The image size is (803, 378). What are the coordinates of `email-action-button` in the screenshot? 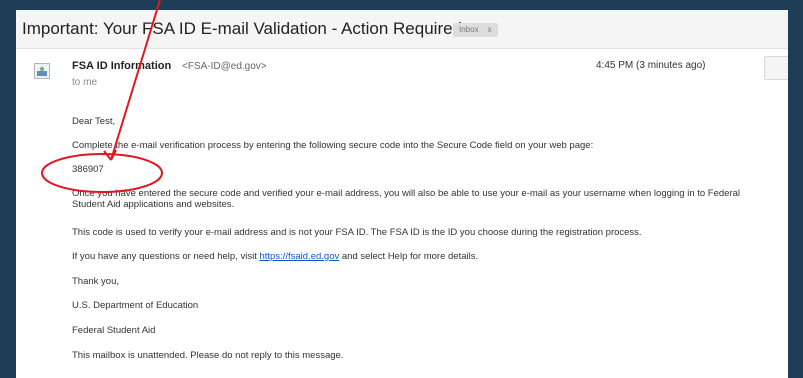 It's located at (776, 68).